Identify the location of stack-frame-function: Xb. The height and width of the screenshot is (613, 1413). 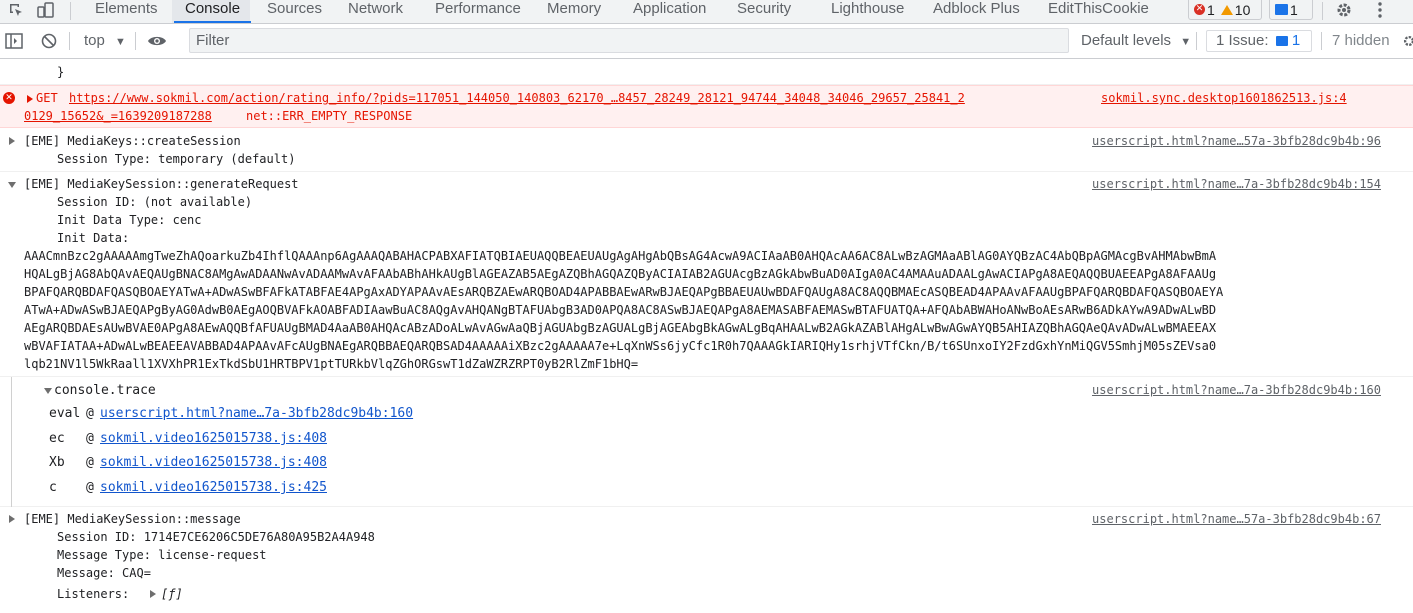
(57, 462).